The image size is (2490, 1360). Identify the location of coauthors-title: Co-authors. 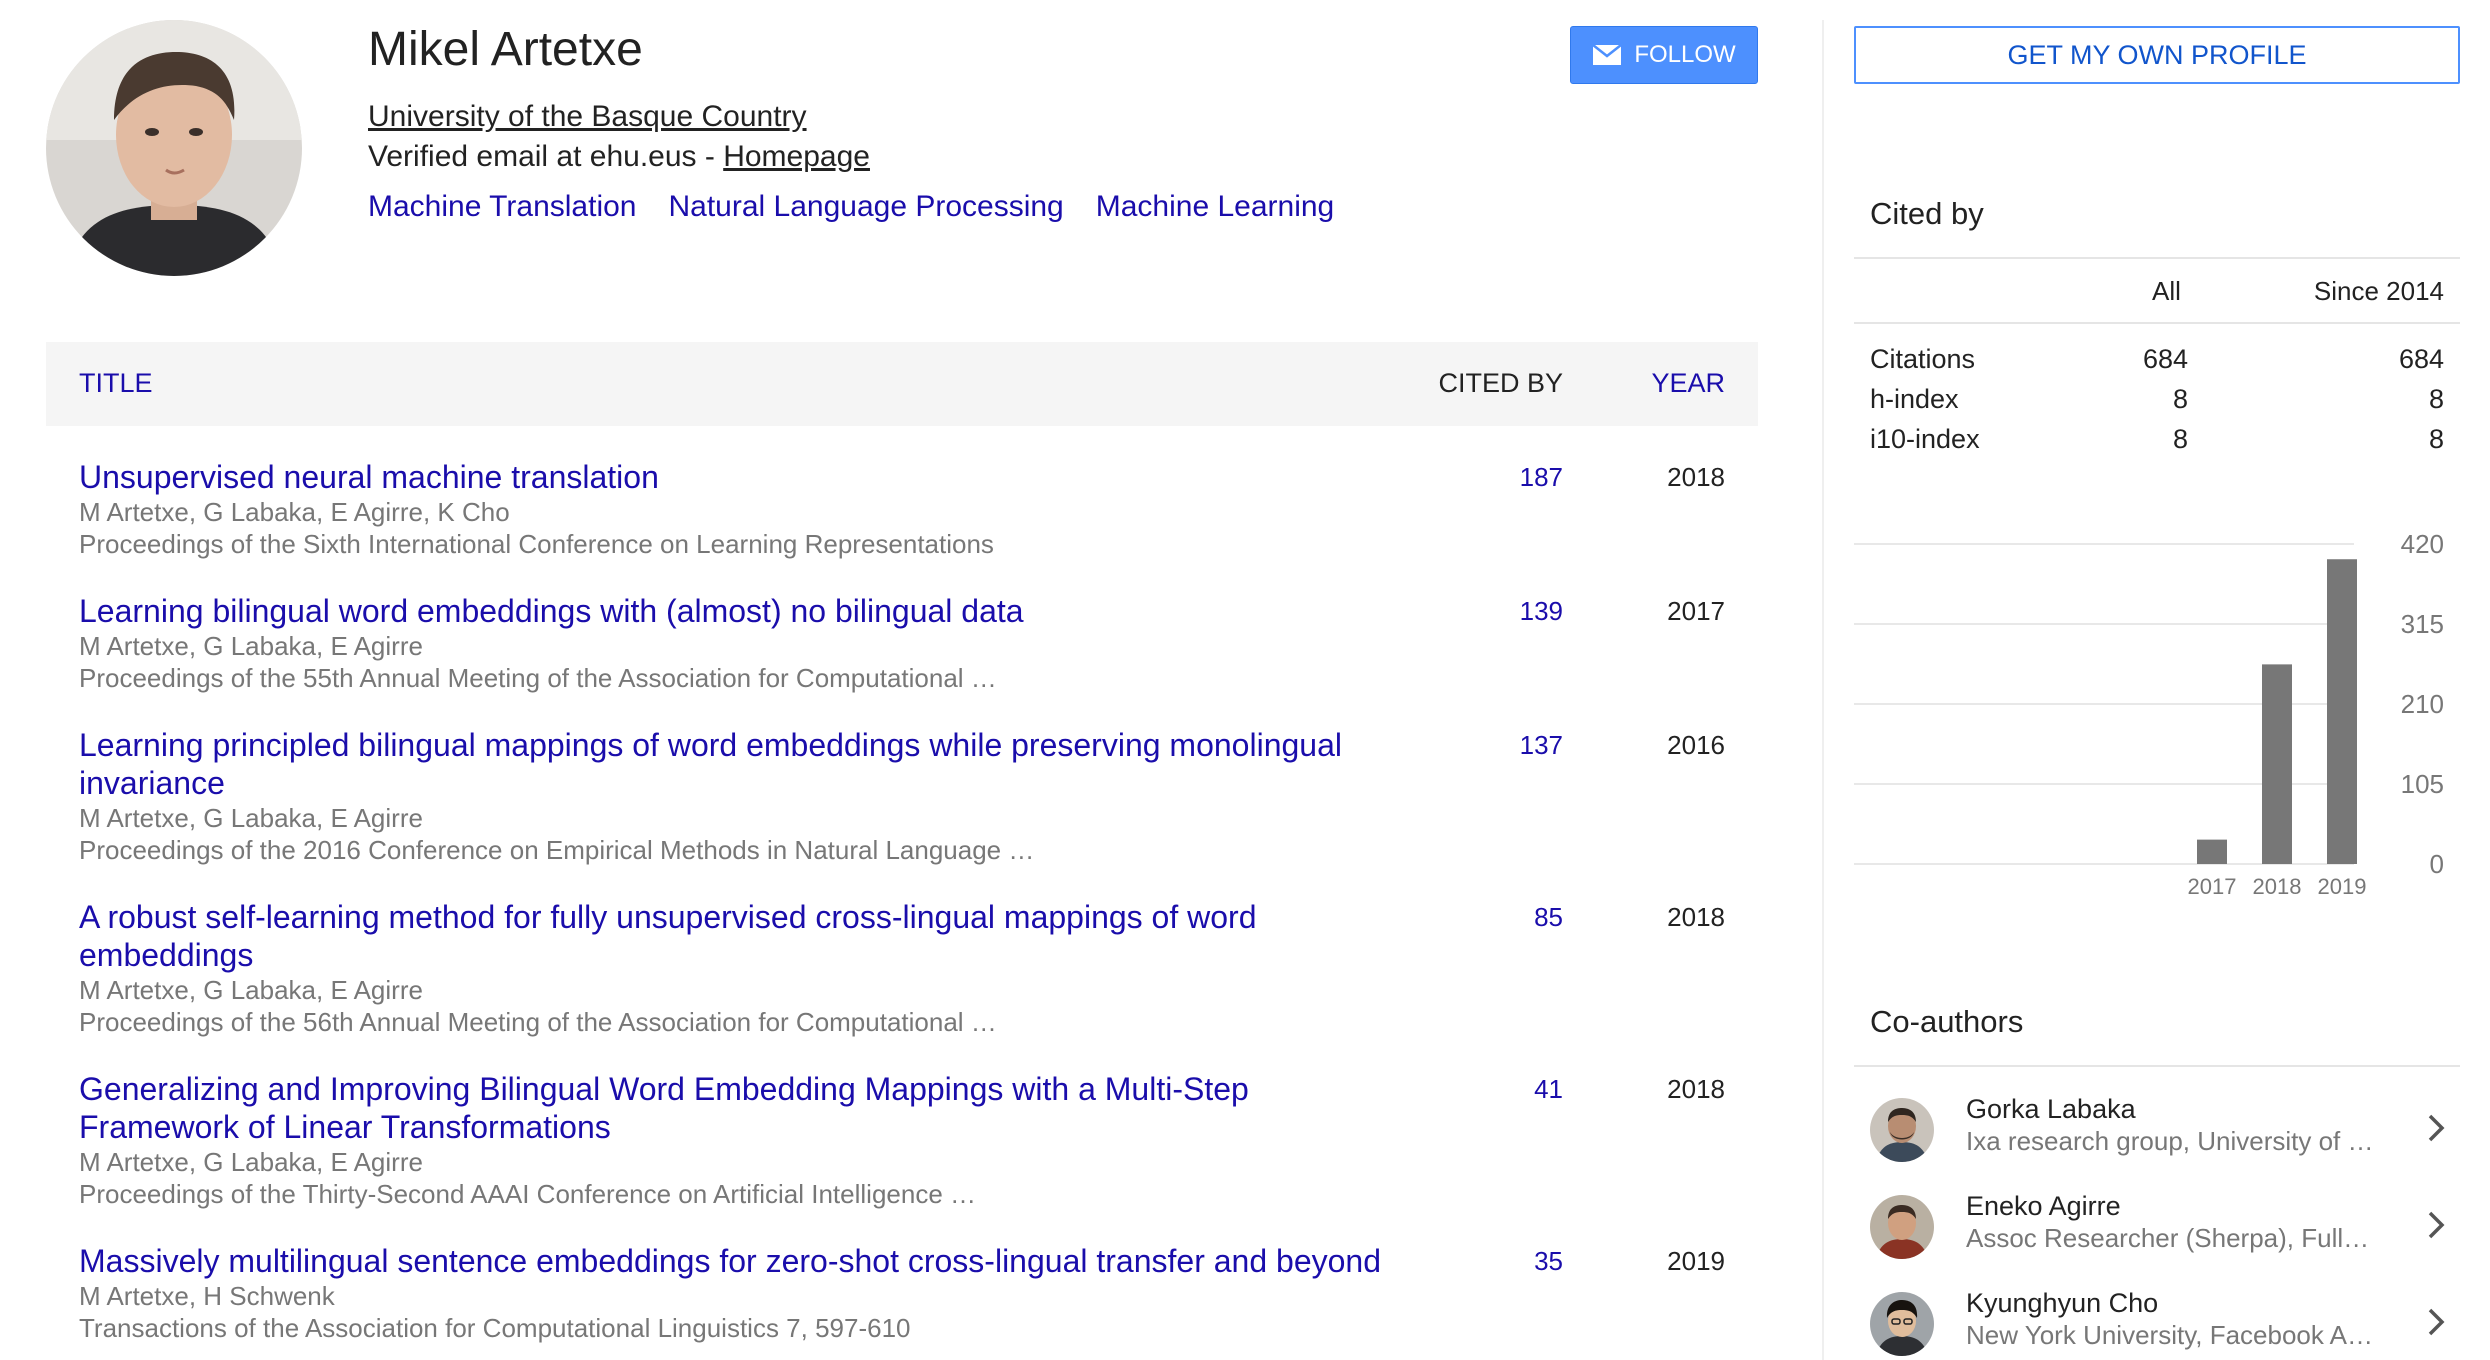
(1947, 1021).